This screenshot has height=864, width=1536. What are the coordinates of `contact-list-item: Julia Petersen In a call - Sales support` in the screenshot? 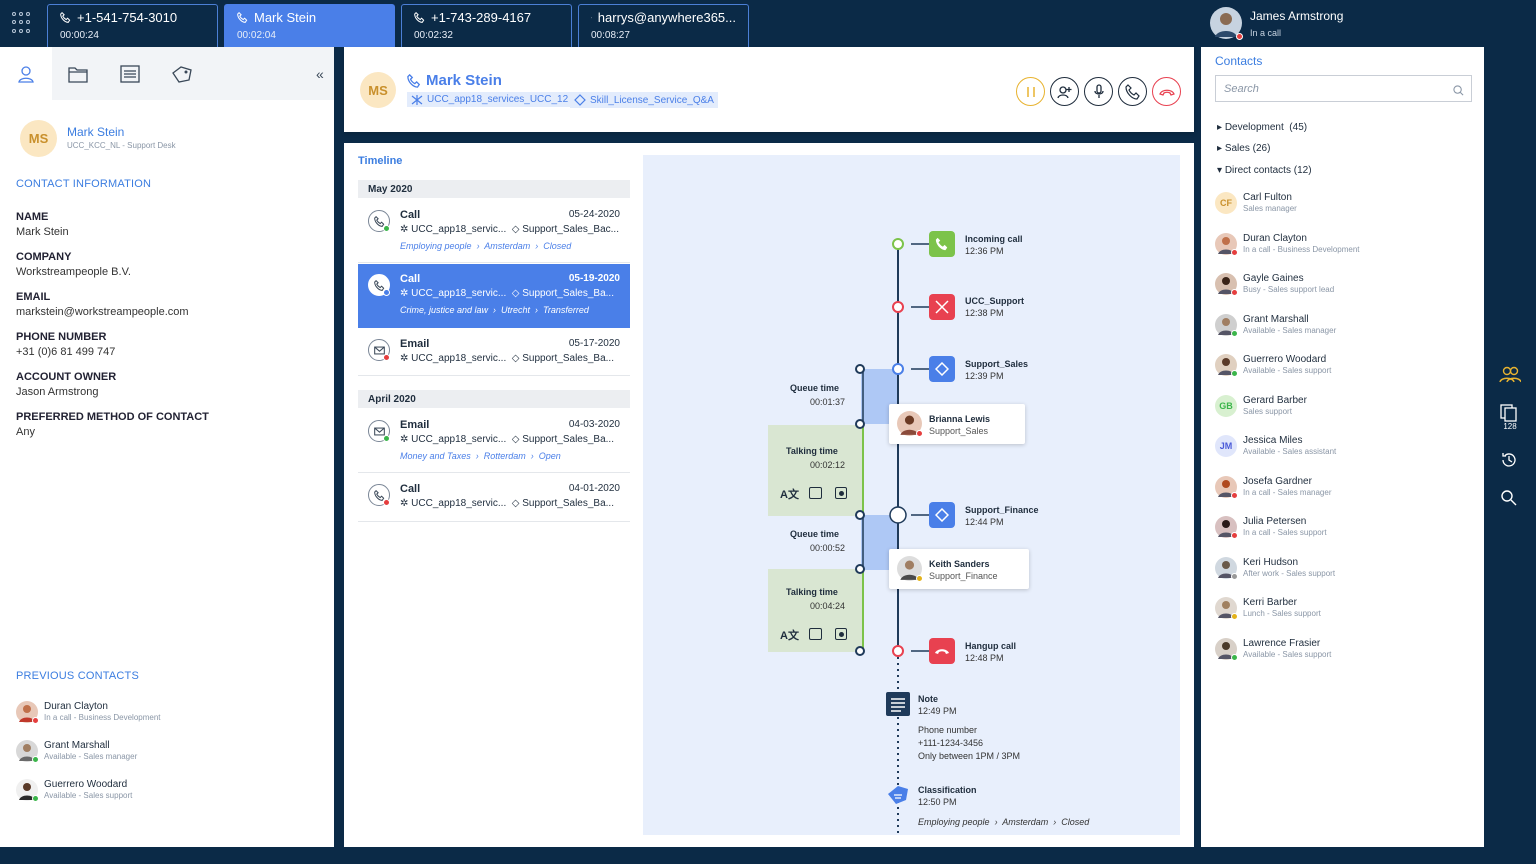 It's located at (1271, 527).